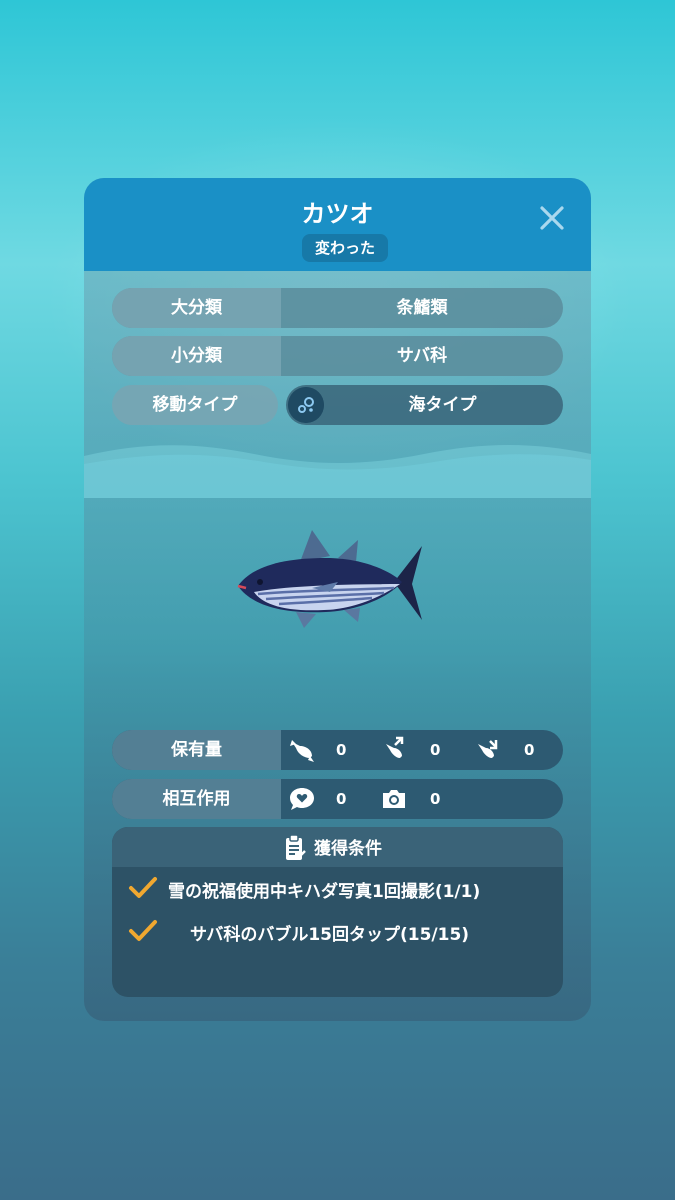 This screenshot has width=675, height=1200. Describe the element at coordinates (341, 799) in the screenshot. I see `interaction-heart-count: 0` at that location.